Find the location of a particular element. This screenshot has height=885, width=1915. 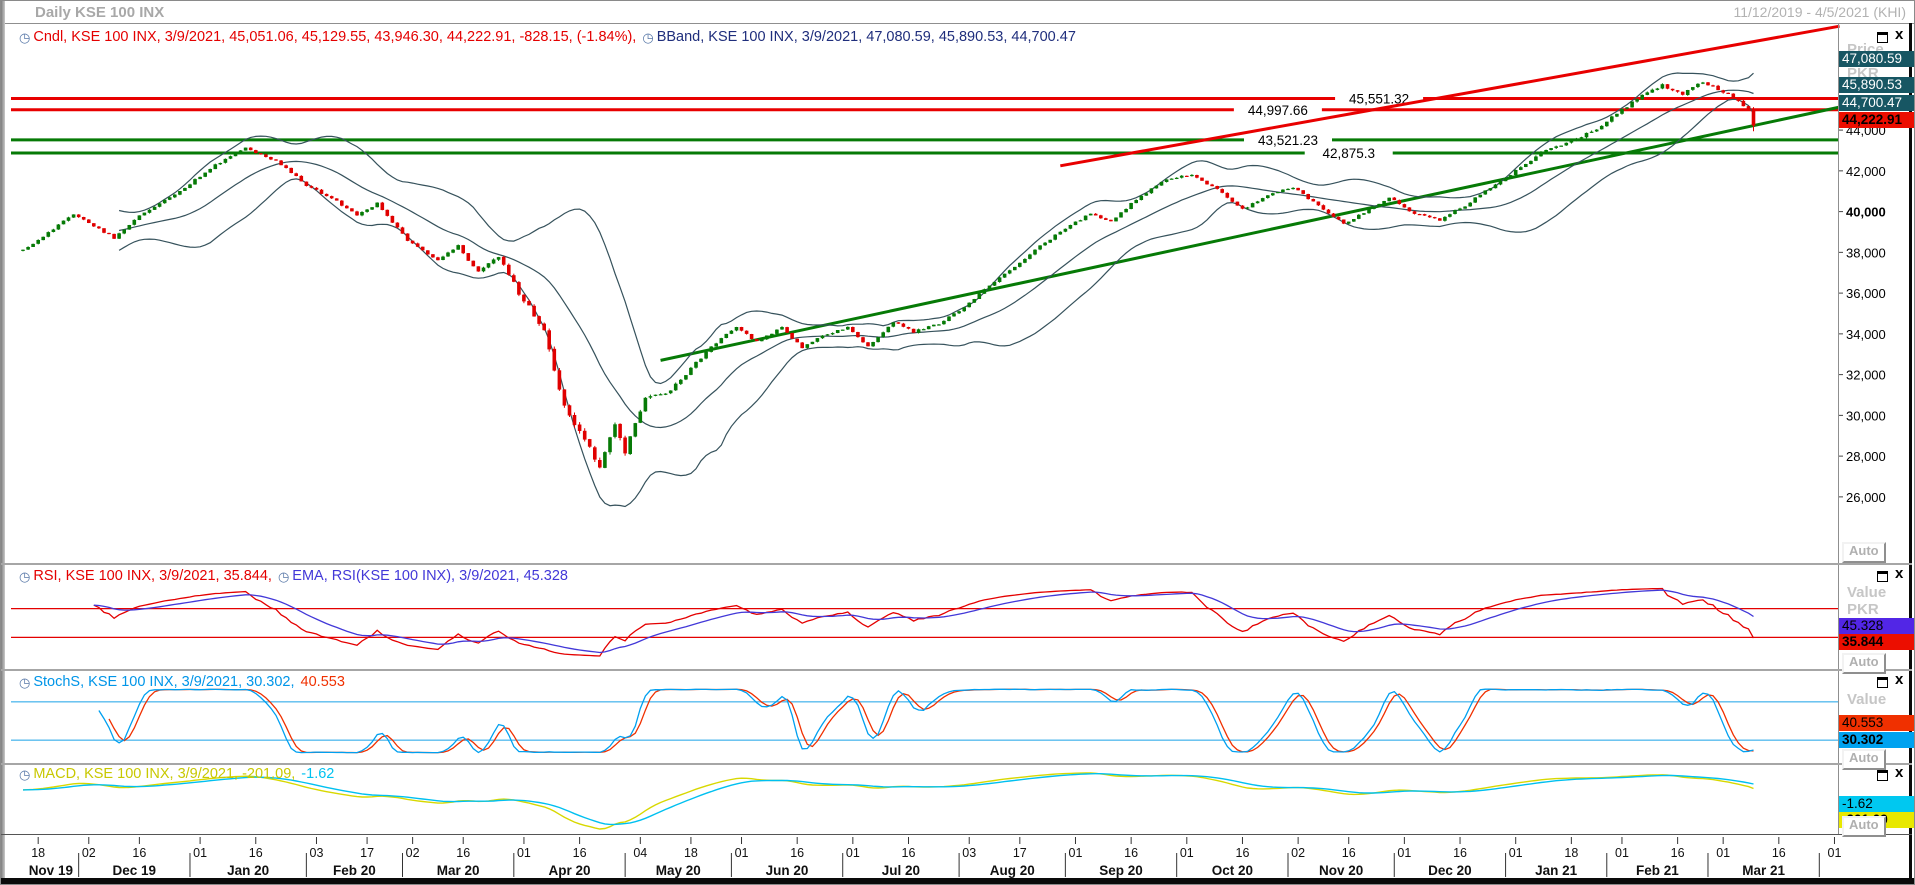

x-month-label: Dec 19 is located at coordinates (135, 870).